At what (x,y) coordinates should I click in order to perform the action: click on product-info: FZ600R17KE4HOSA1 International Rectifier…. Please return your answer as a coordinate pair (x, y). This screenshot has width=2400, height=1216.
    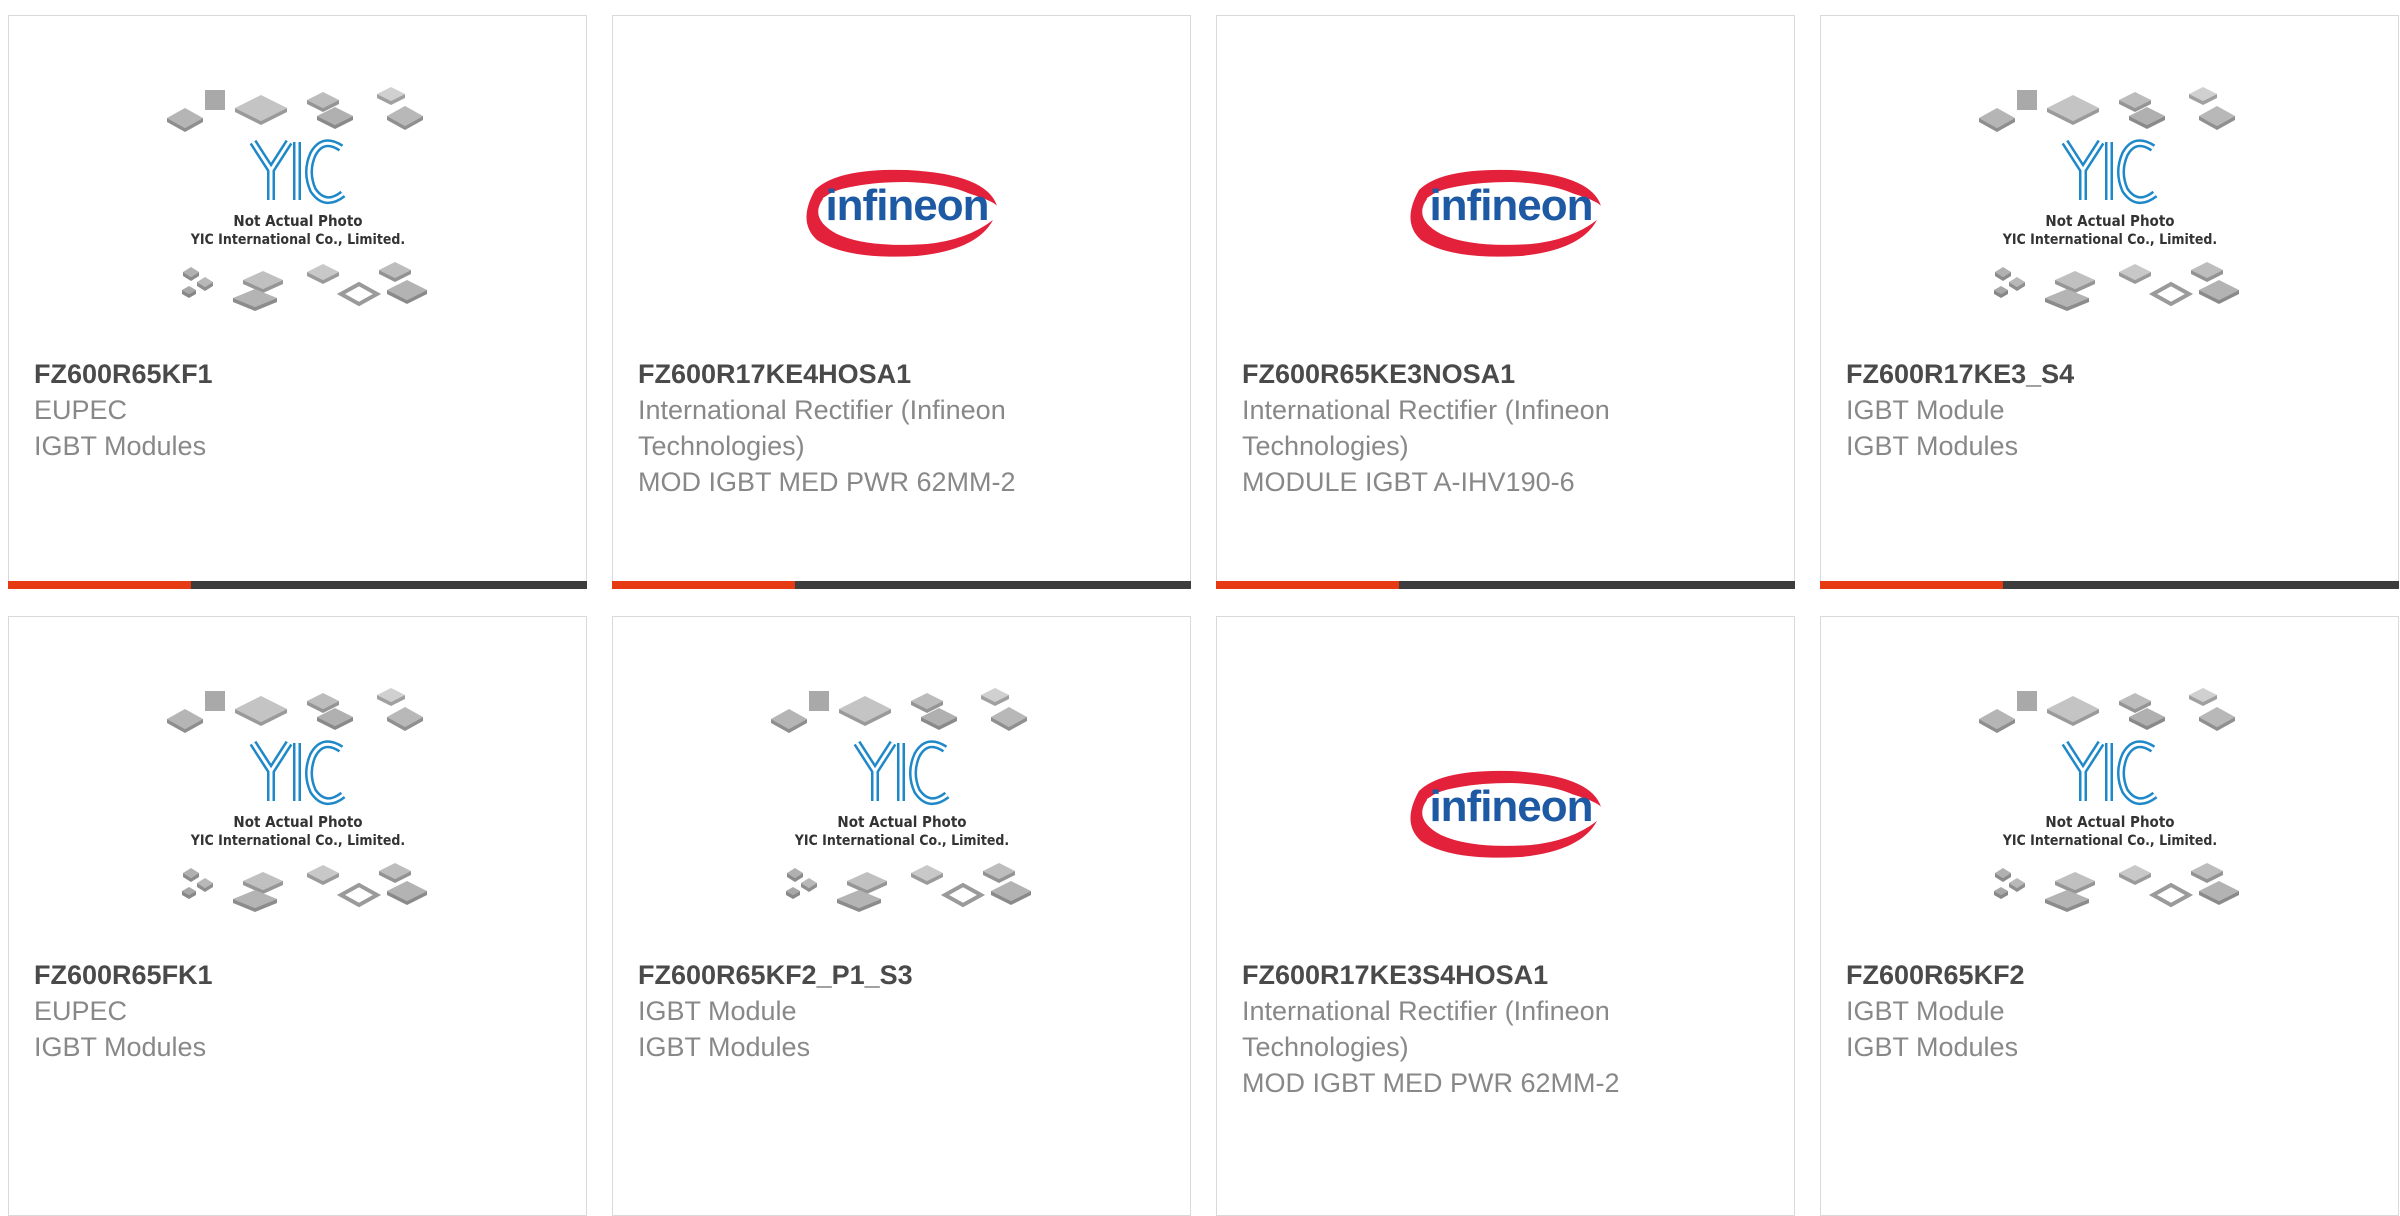
    Looking at the image, I should click on (899, 428).